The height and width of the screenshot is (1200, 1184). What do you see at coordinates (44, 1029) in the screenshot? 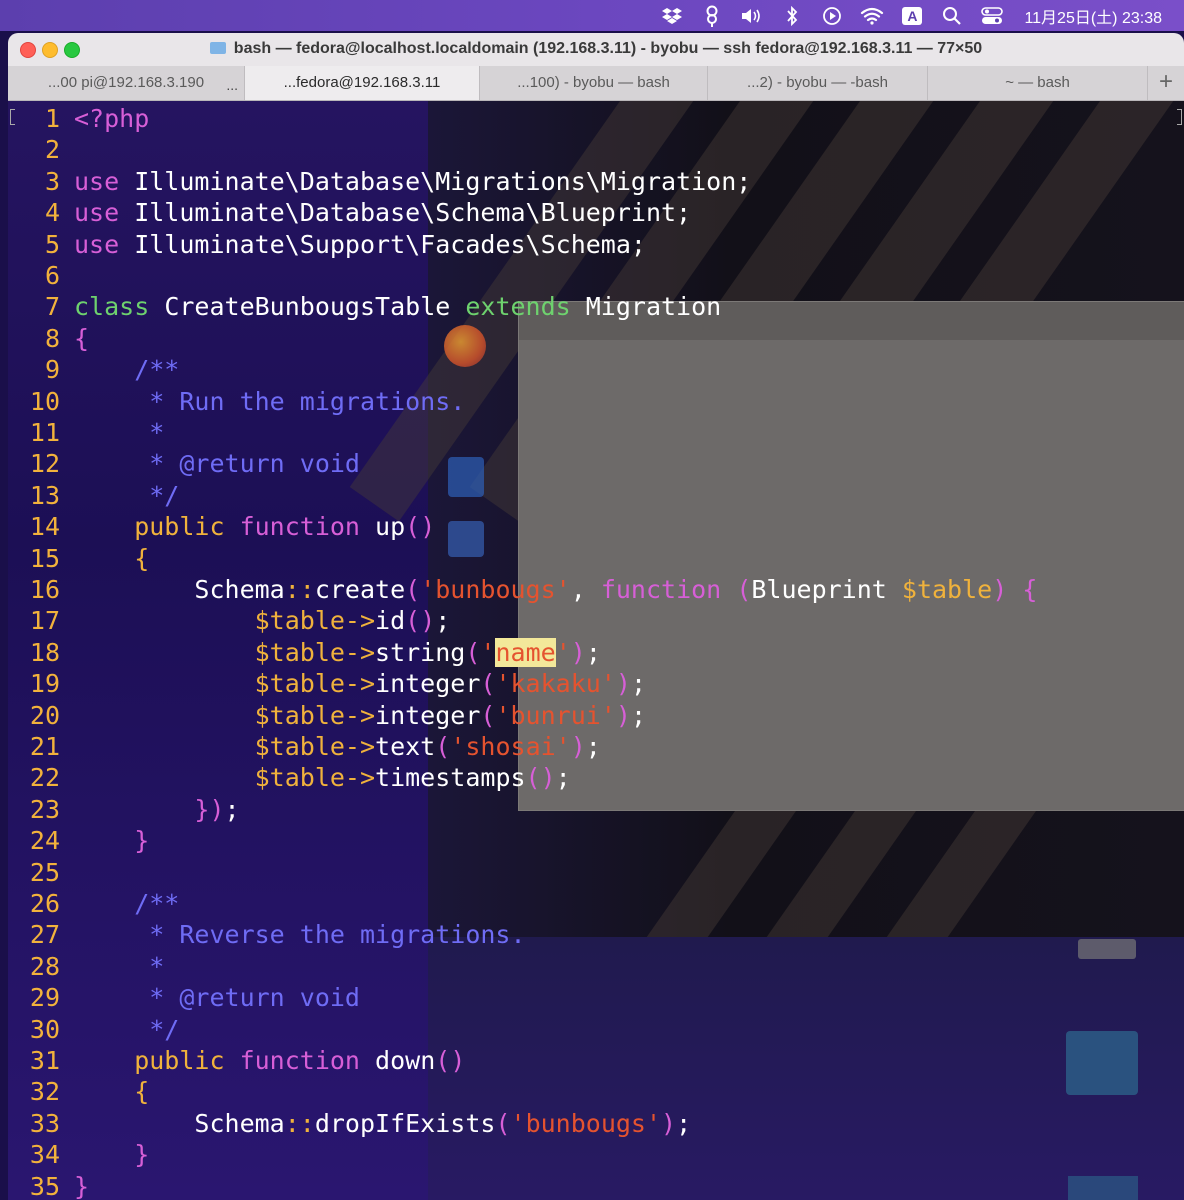
I see `line-number: 30` at bounding box center [44, 1029].